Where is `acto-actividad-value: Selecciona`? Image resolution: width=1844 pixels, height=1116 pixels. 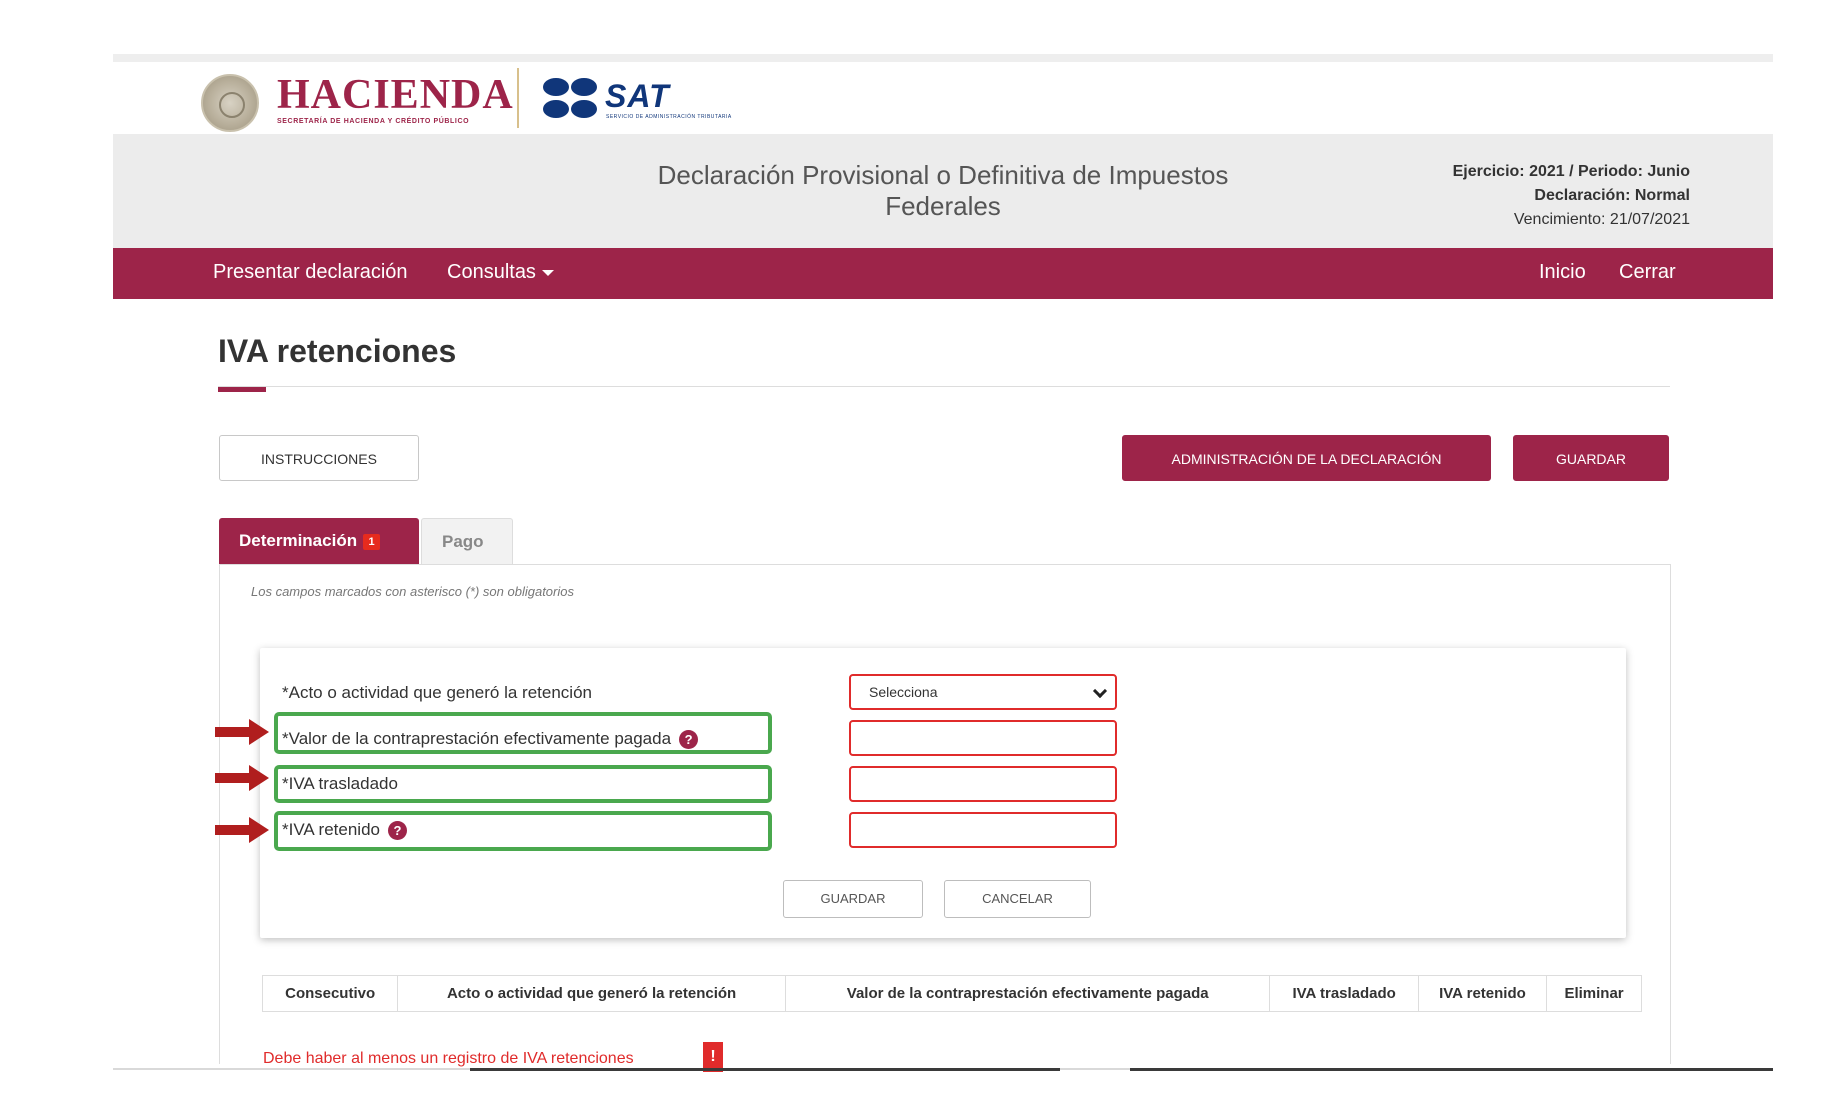
acto-actividad-value: Selecciona is located at coordinates (903, 692).